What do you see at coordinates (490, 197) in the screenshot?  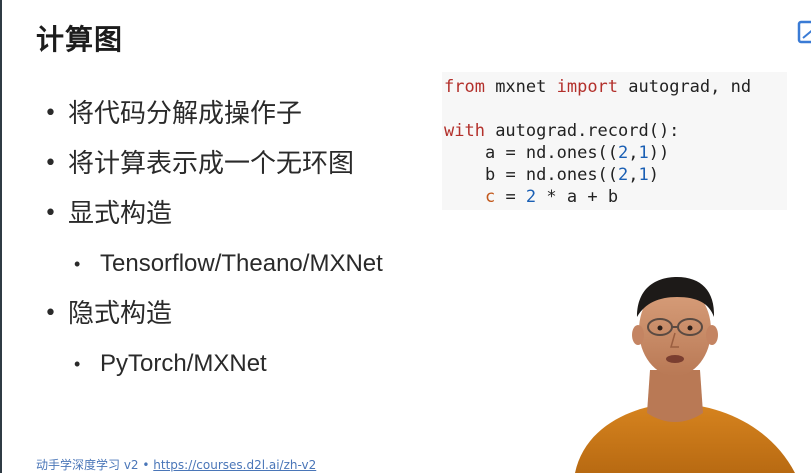 I see `code-var-highlight: c` at bounding box center [490, 197].